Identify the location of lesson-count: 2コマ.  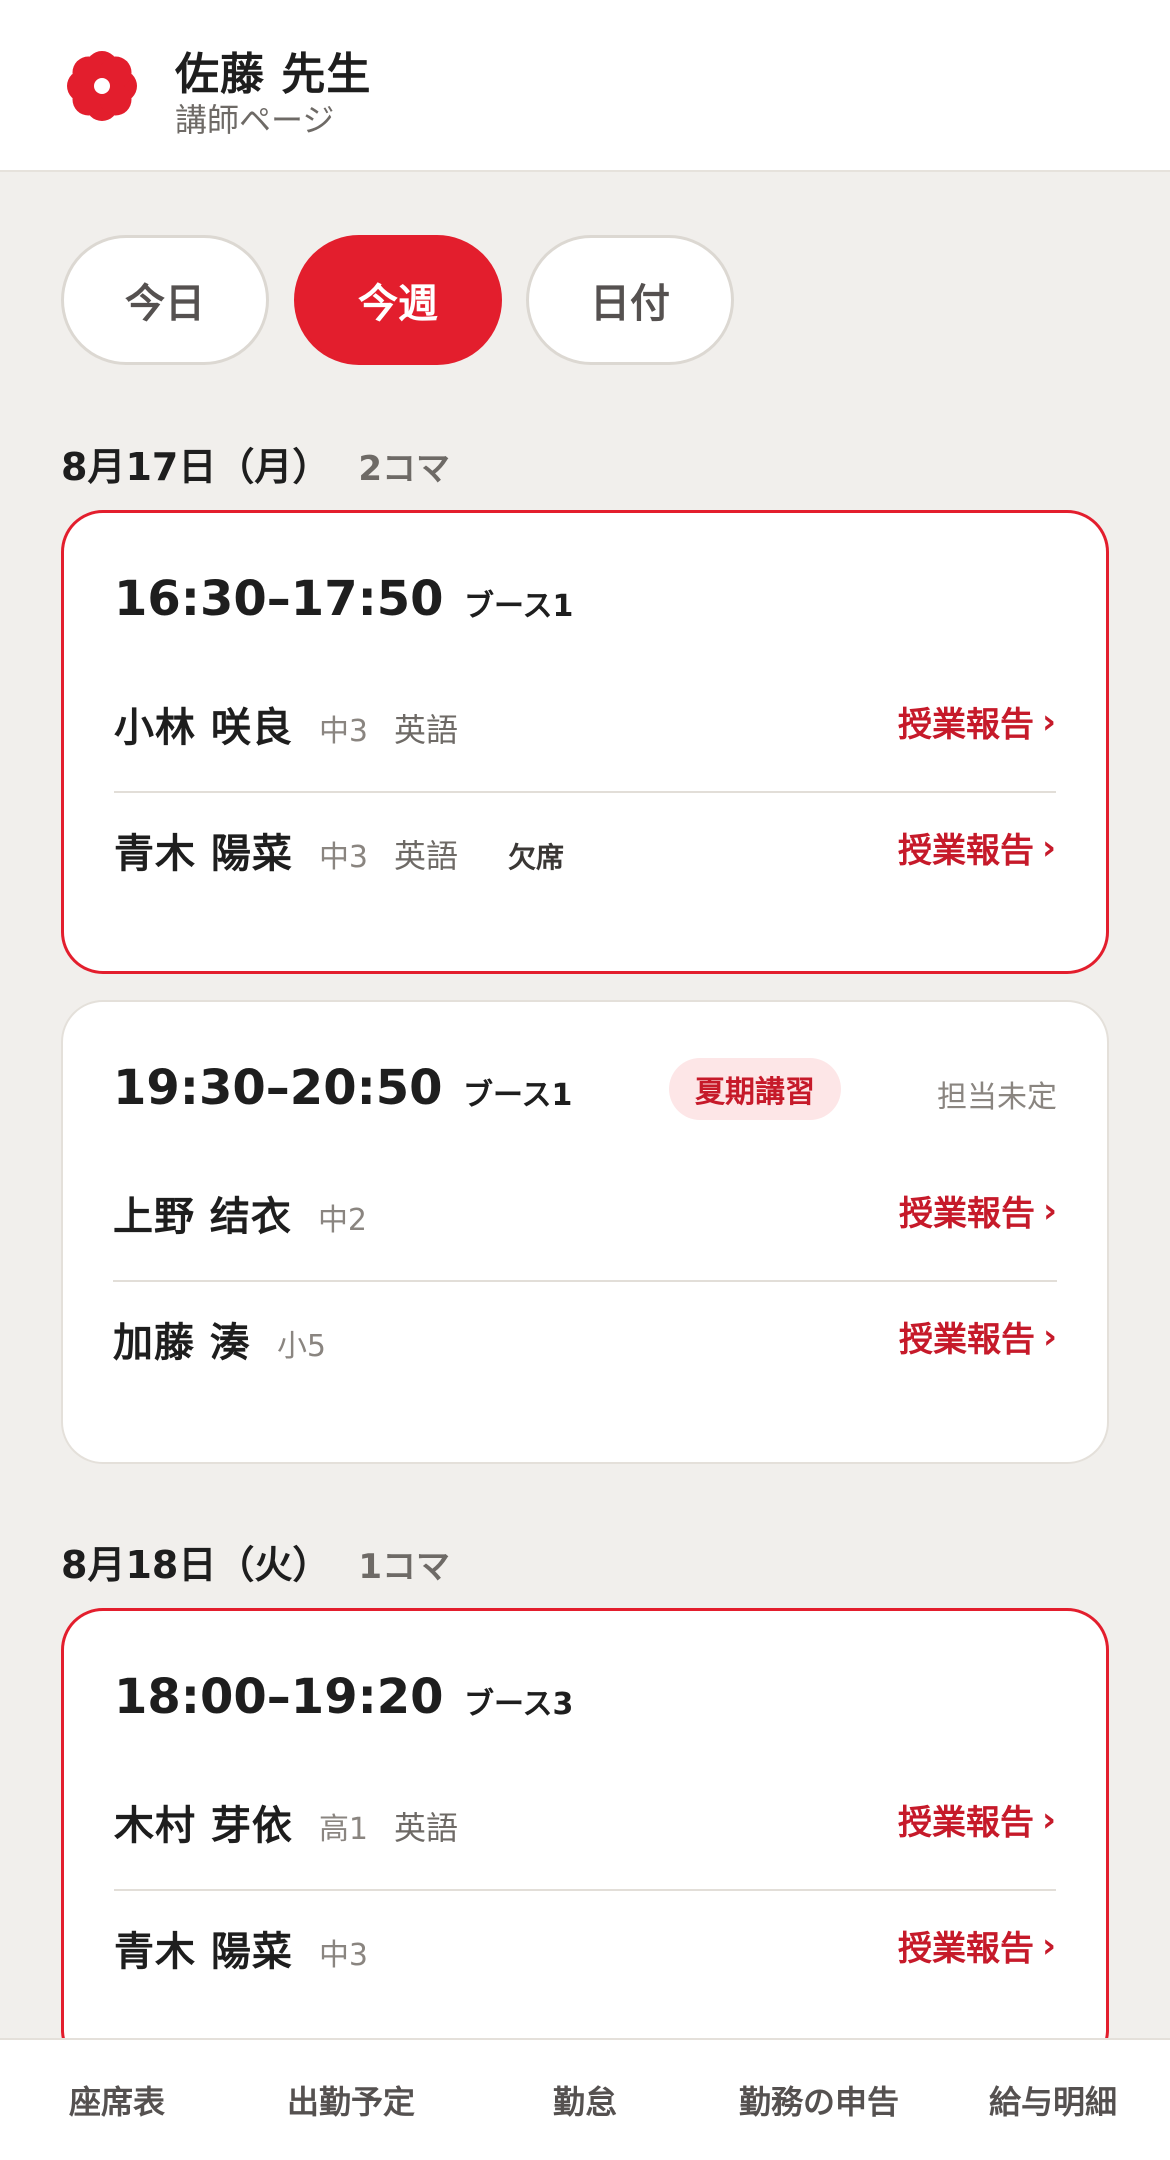
(404, 469).